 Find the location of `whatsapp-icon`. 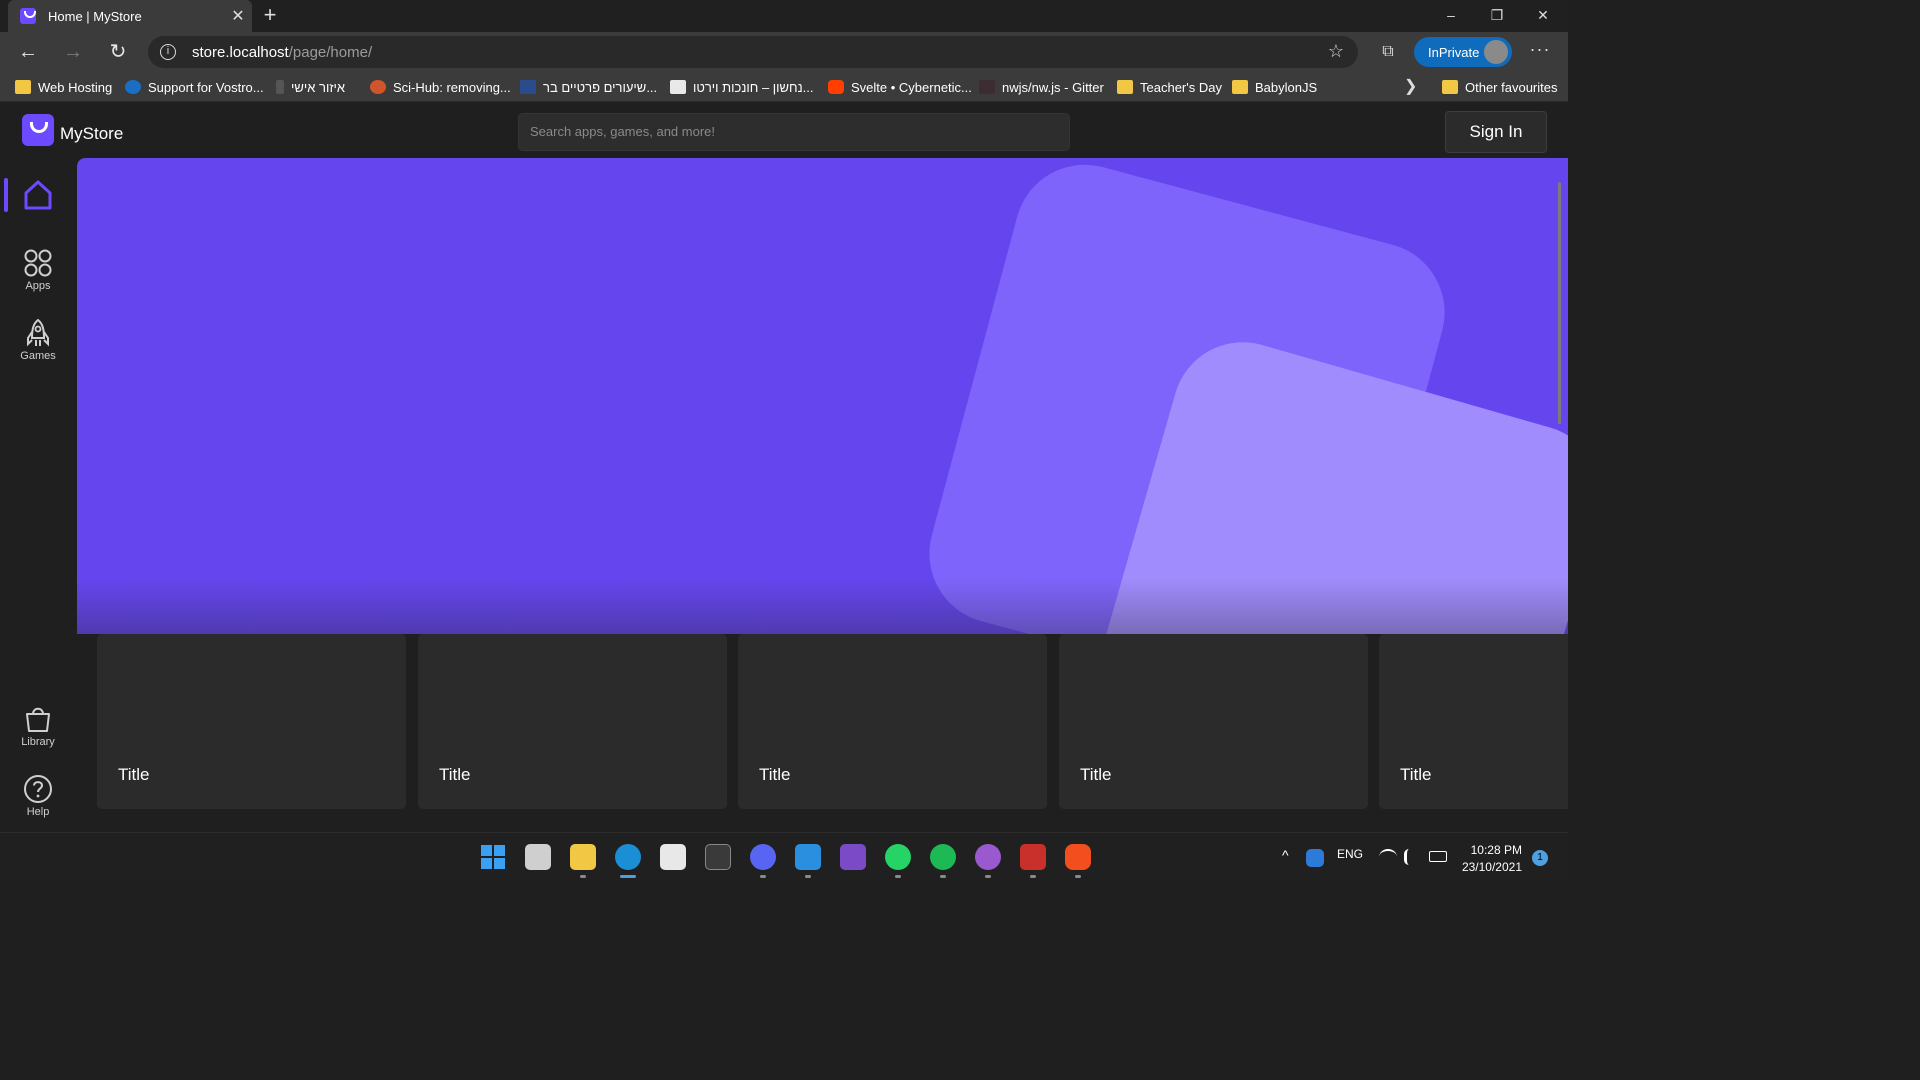

whatsapp-icon is located at coordinates (898, 857).